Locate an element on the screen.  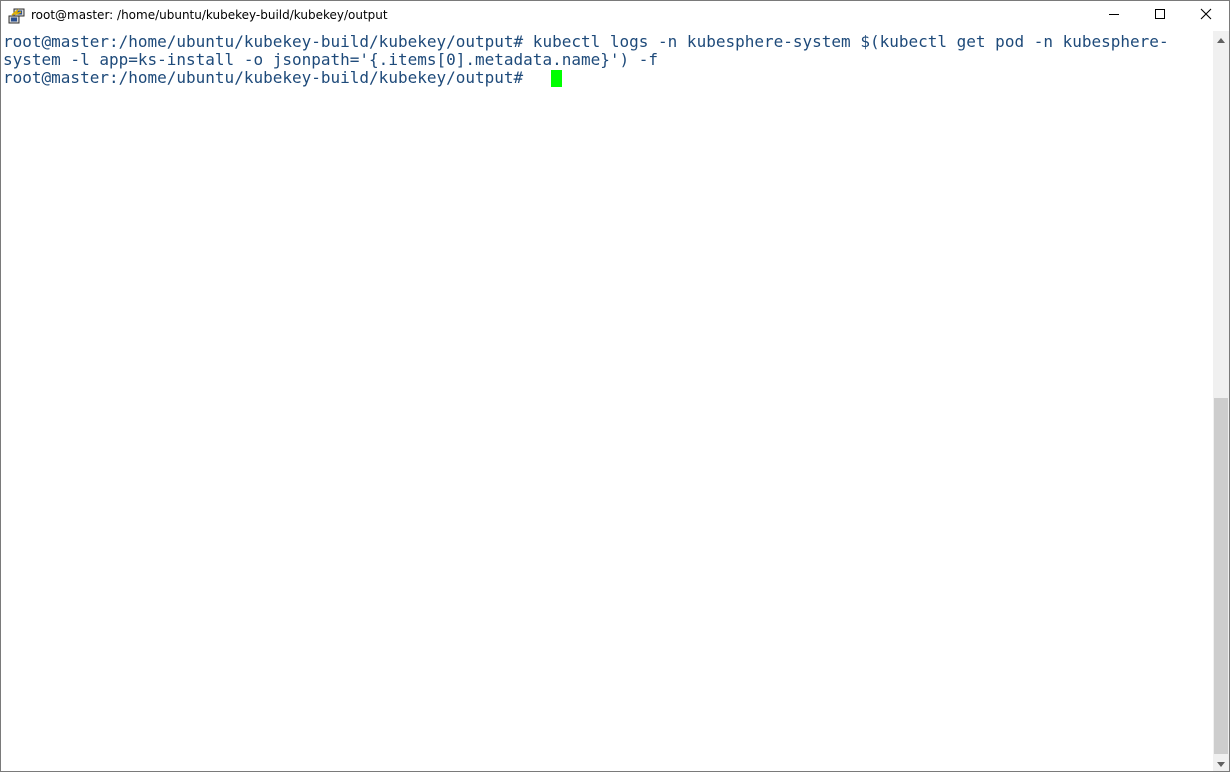
scroll-up-button is located at coordinates (1221, 39).